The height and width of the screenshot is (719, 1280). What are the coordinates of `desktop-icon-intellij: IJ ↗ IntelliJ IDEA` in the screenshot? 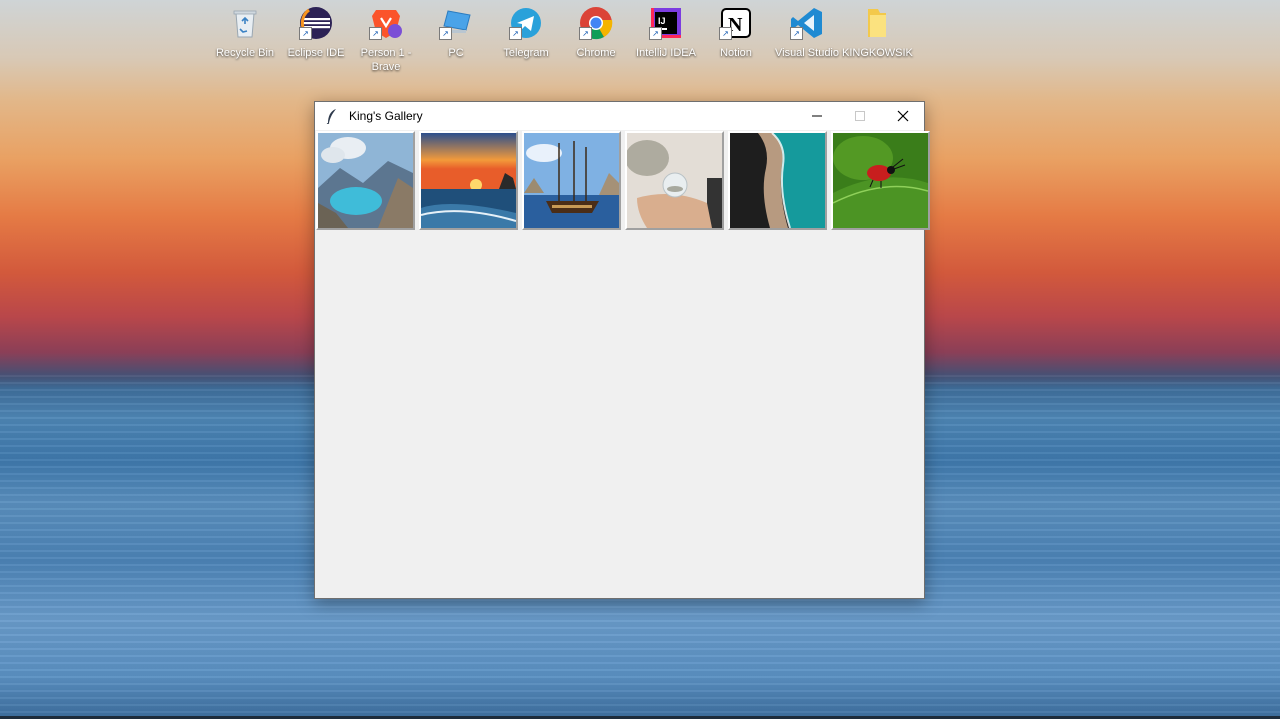 It's located at (666, 32).